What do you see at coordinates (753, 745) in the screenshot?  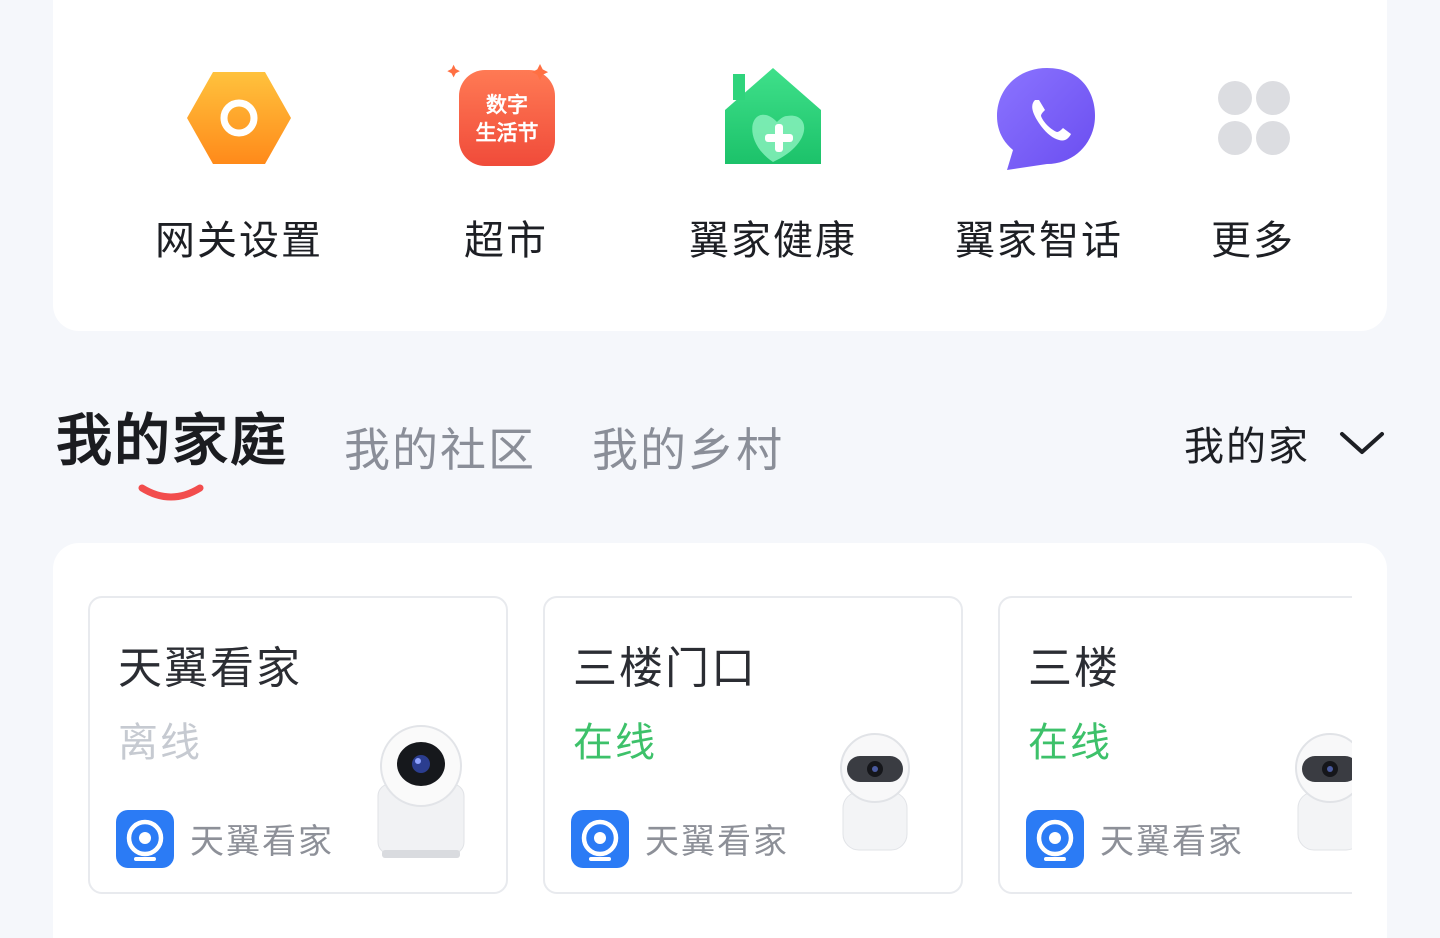 I see `device-card: 三楼门口 在线 天翼看家` at bounding box center [753, 745].